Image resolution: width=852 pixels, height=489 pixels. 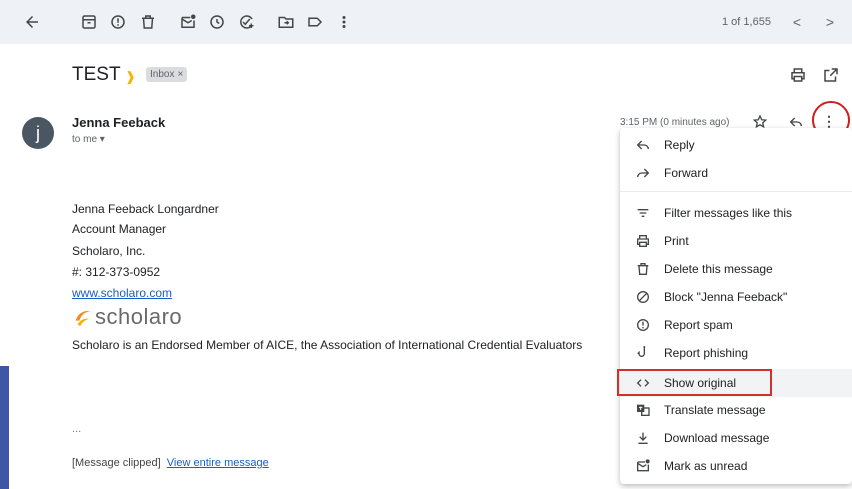 I want to click on archive-icon, so click(x=89, y=22).